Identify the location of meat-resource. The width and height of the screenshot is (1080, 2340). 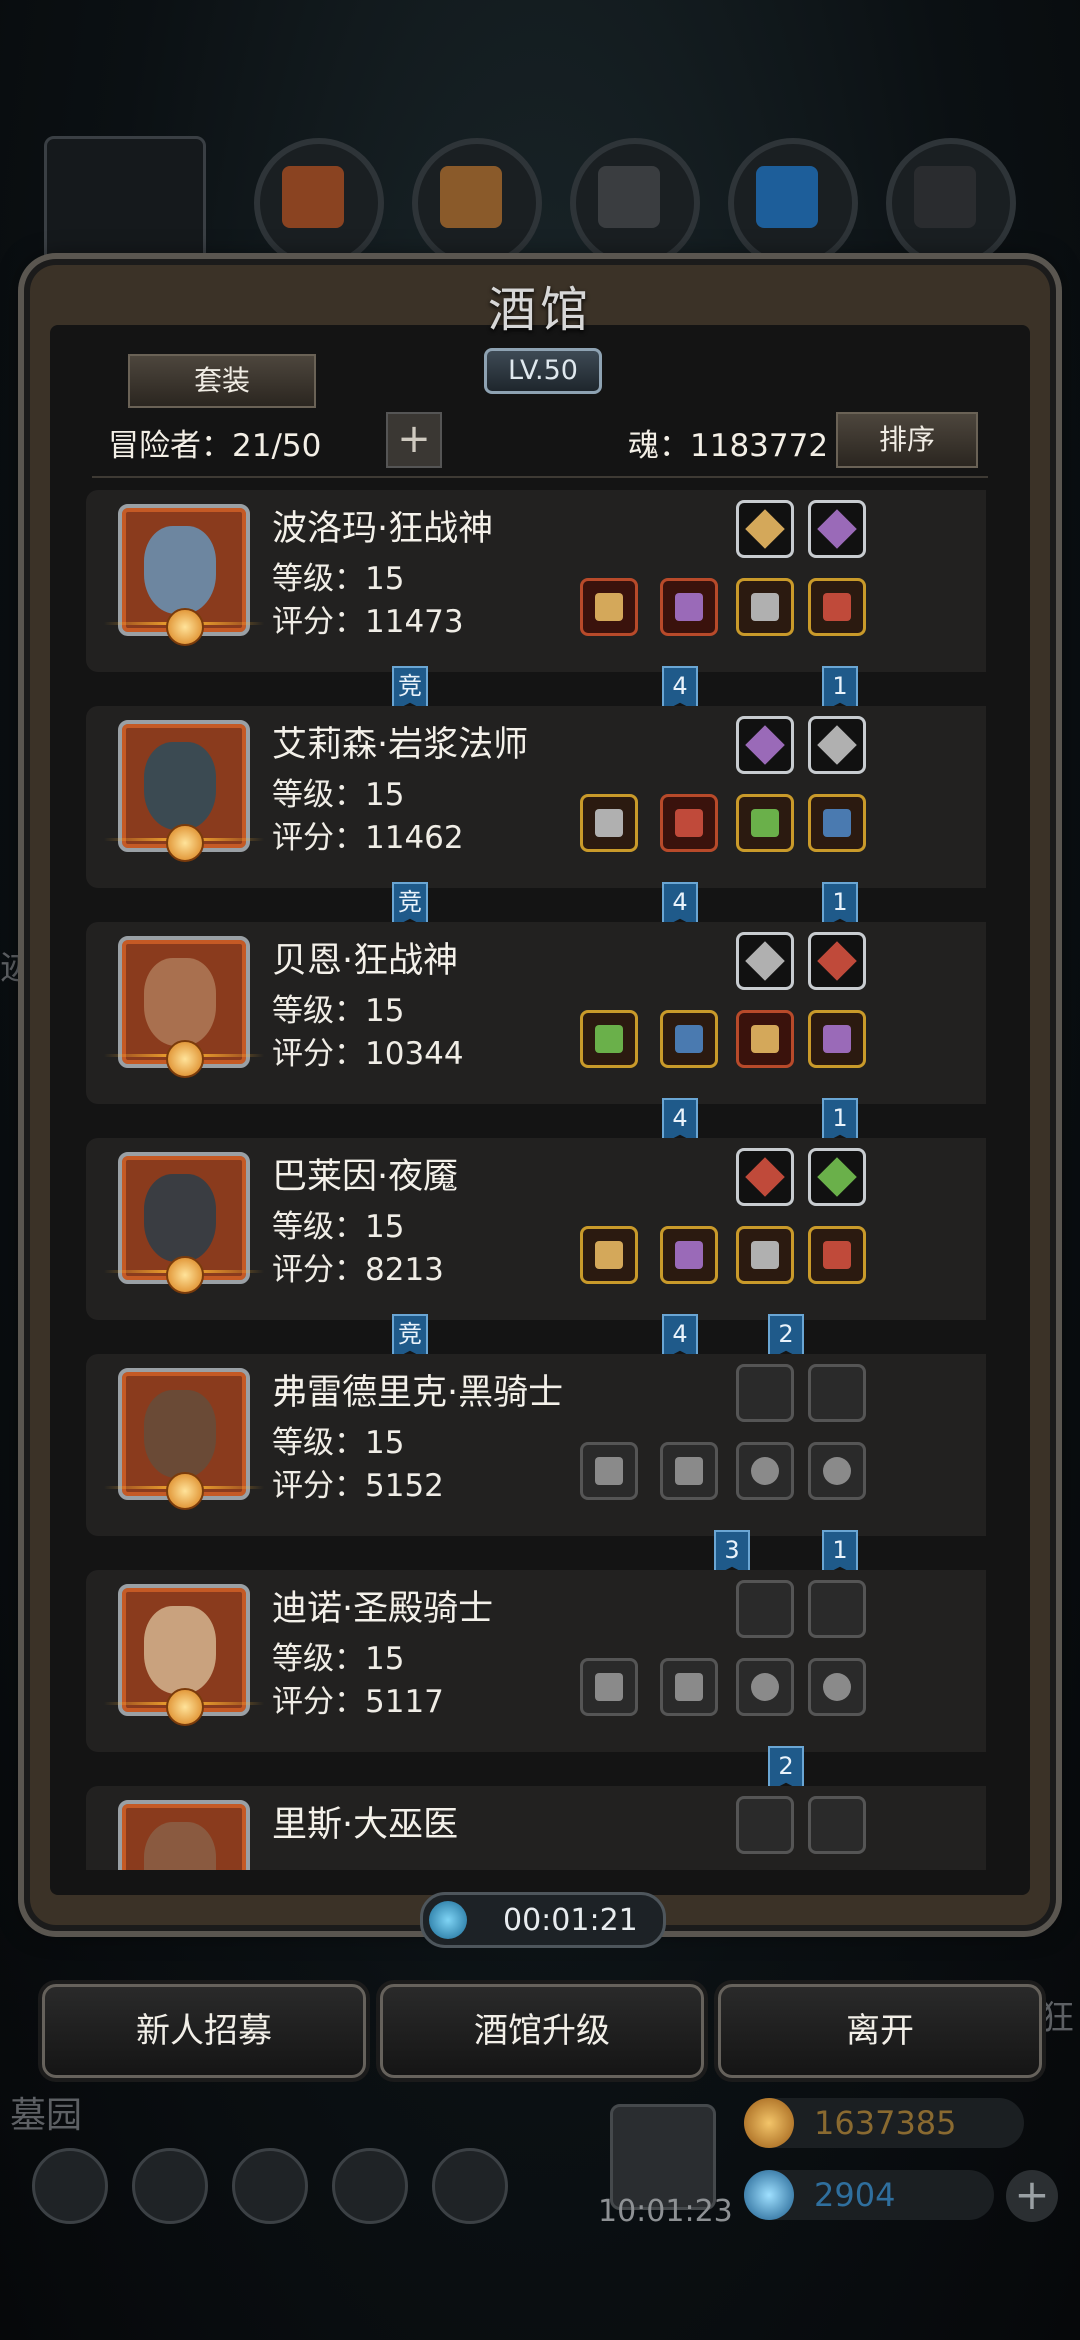
(319, 203).